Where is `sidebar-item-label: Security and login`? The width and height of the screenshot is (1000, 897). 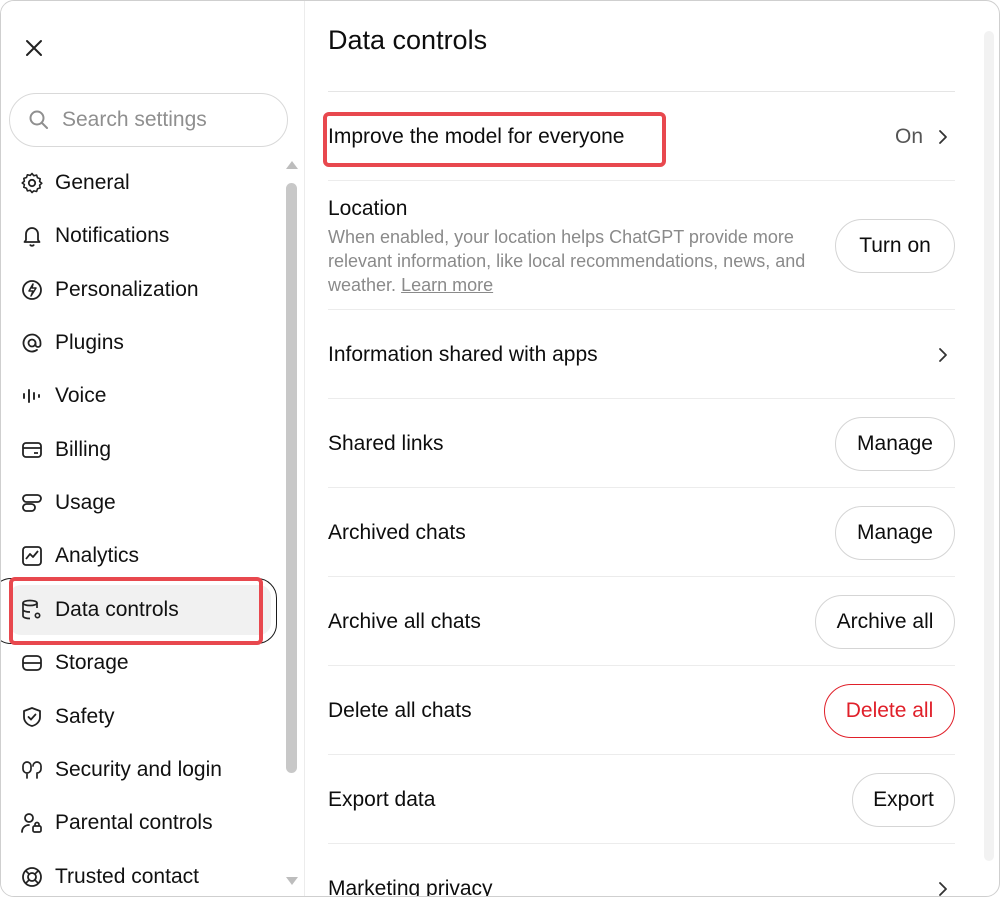 sidebar-item-label: Security and login is located at coordinates (138, 769).